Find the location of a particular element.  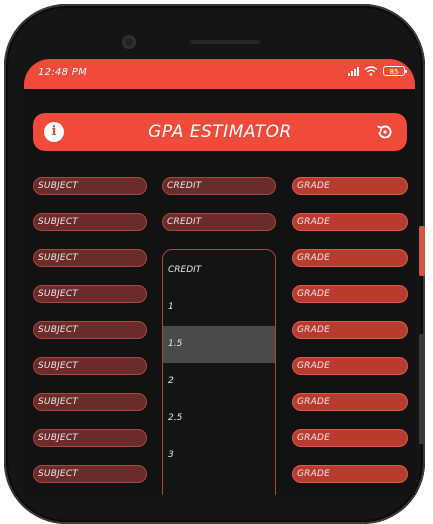

battery-icon: 85 is located at coordinates (395, 71).